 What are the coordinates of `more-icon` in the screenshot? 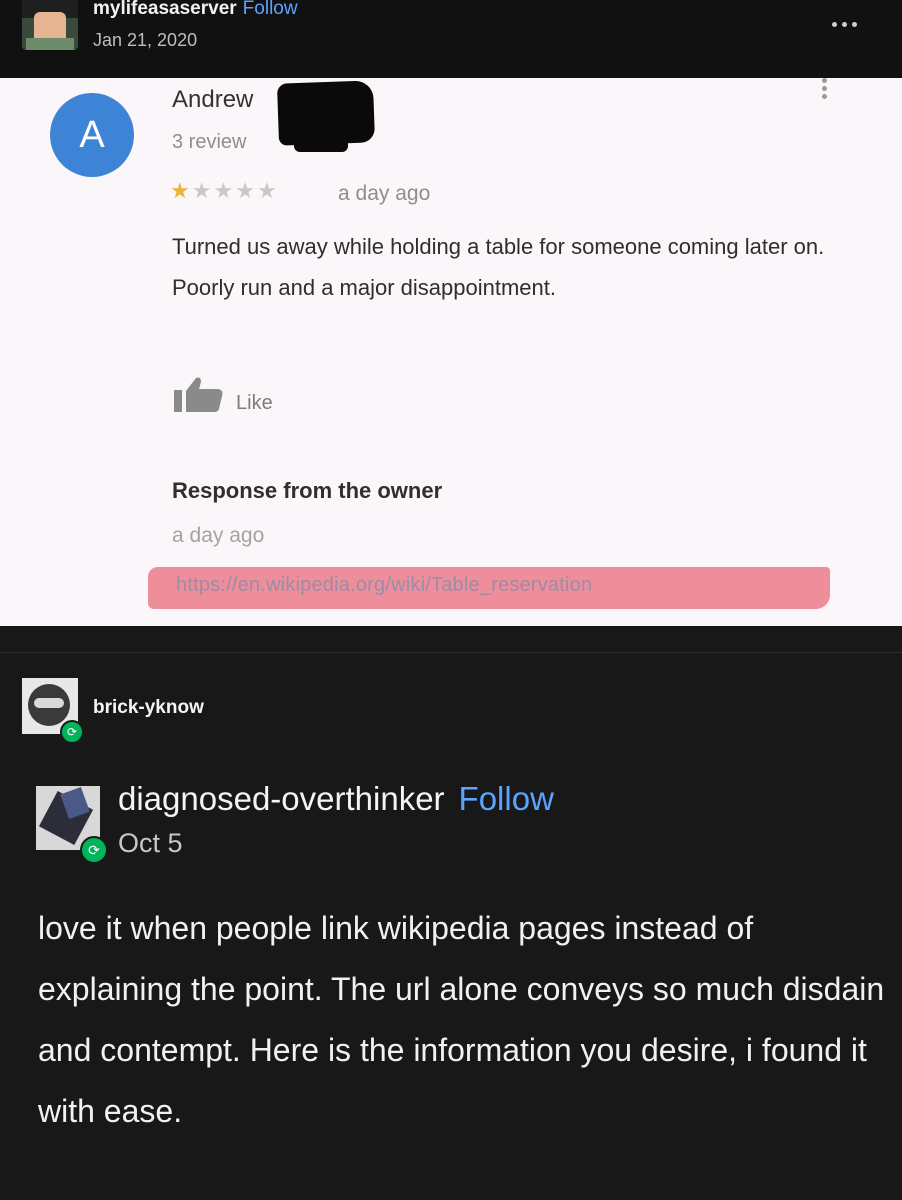 It's located at (849, 20).